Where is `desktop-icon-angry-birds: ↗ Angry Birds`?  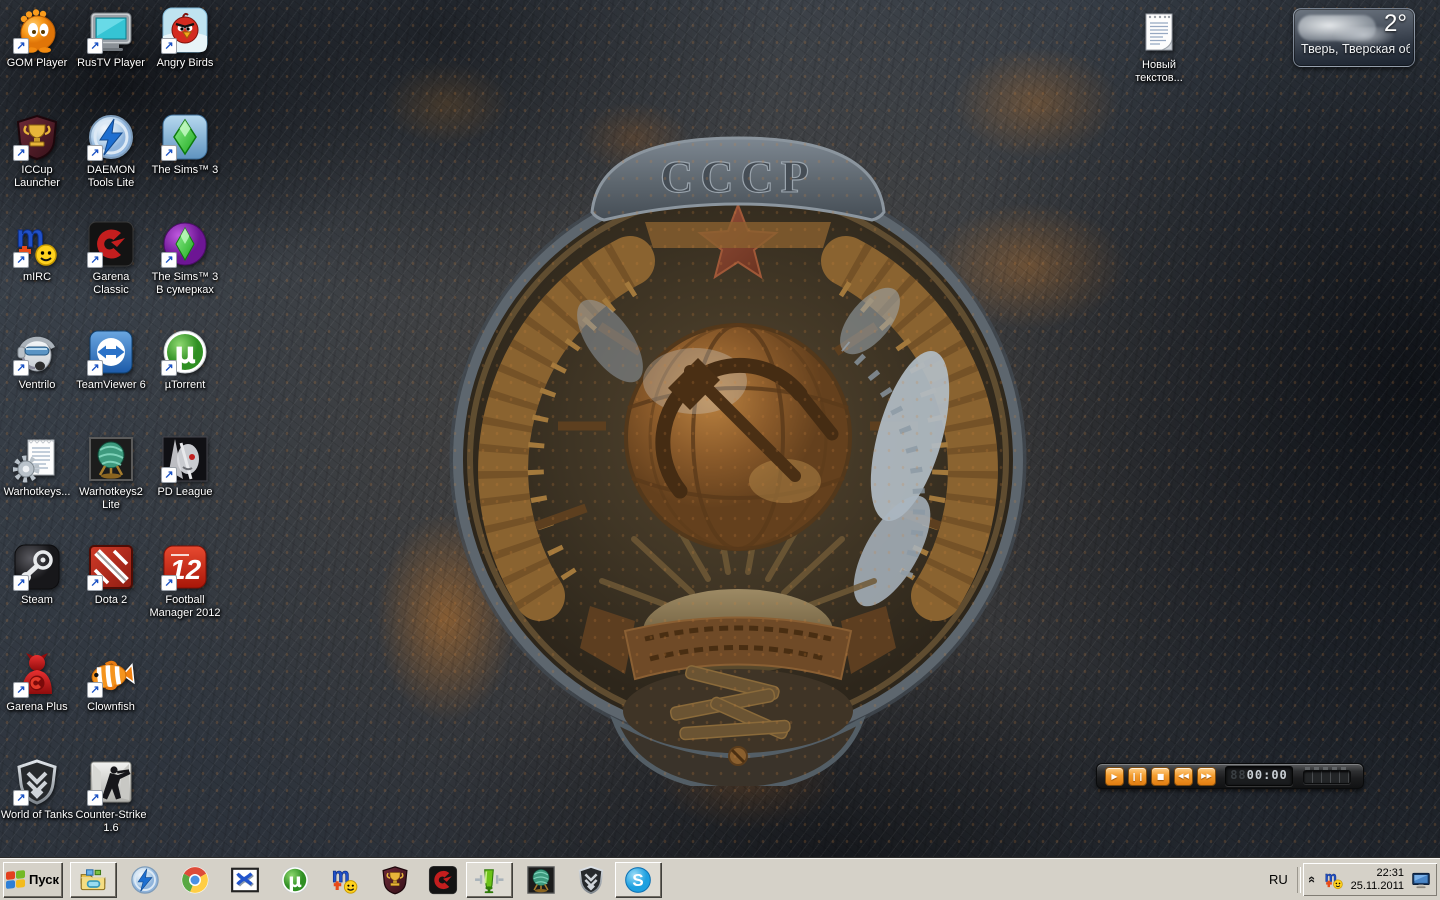
desktop-icon-angry-birds: ↗ Angry Birds is located at coordinates (185, 38).